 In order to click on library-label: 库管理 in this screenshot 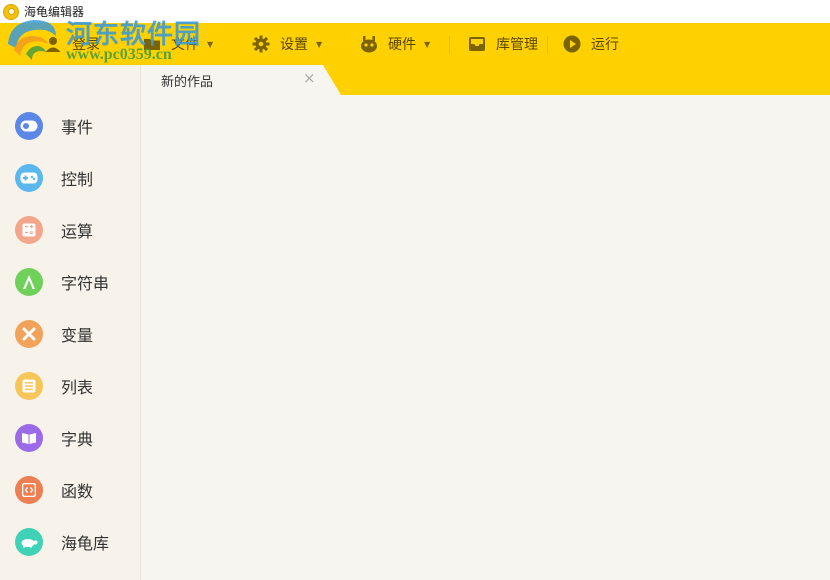, I will do `click(517, 45)`.